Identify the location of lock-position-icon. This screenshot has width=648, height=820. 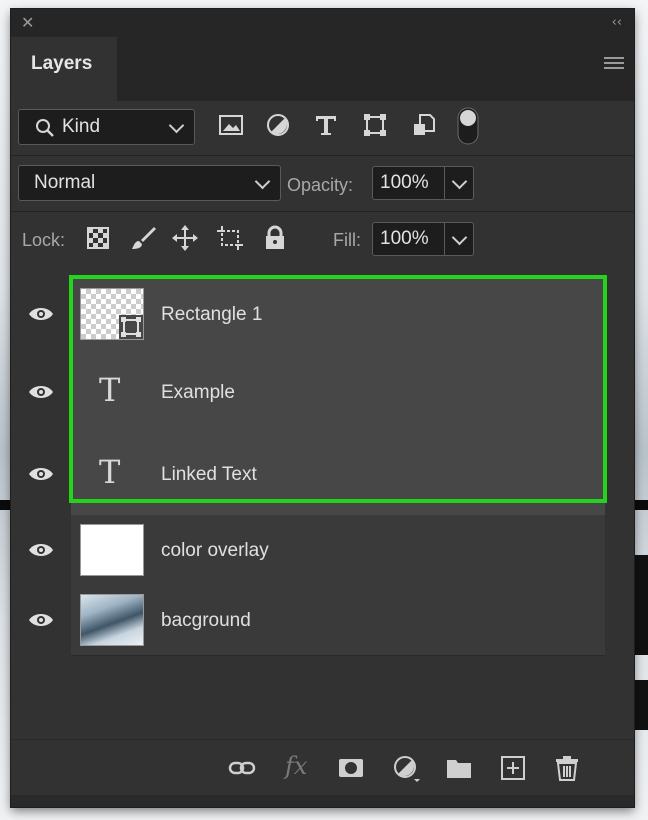
(185, 238).